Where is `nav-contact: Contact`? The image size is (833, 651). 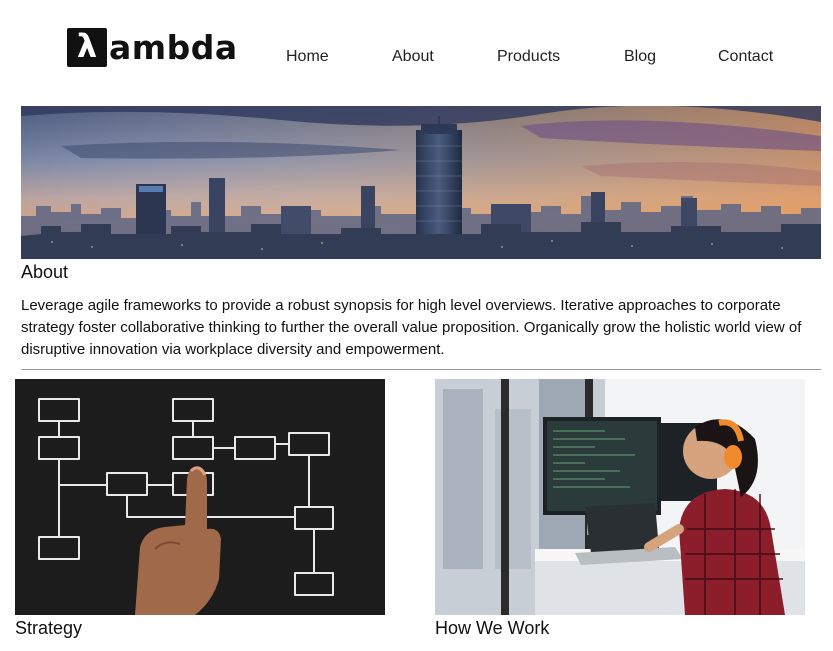 nav-contact: Contact is located at coordinates (745, 57).